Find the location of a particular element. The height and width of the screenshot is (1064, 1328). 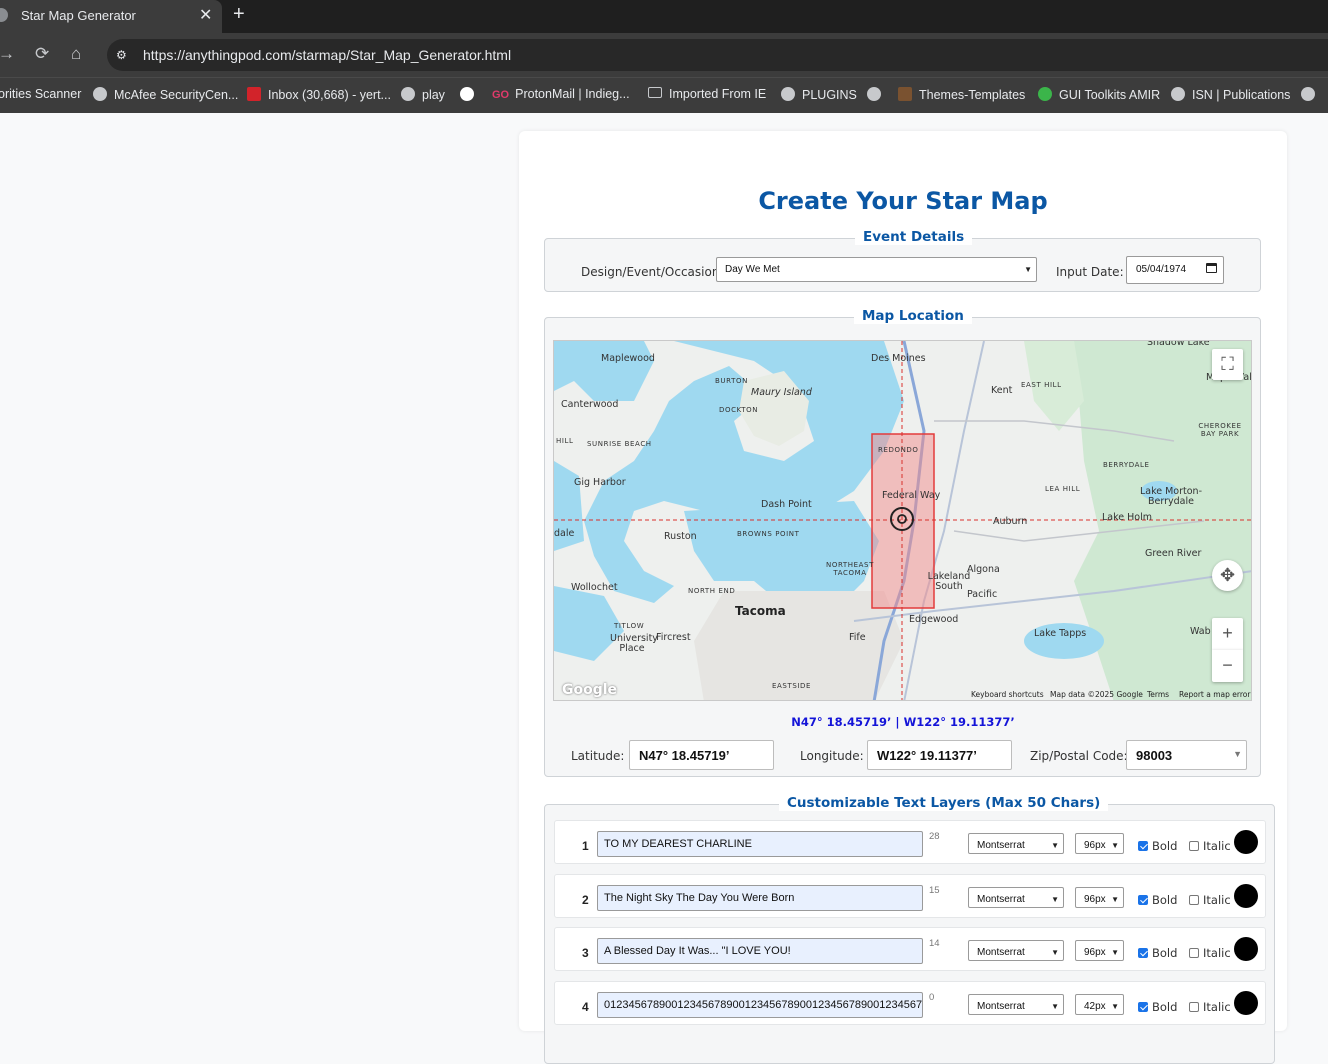

map-label: EASTSIDE is located at coordinates (792, 686).